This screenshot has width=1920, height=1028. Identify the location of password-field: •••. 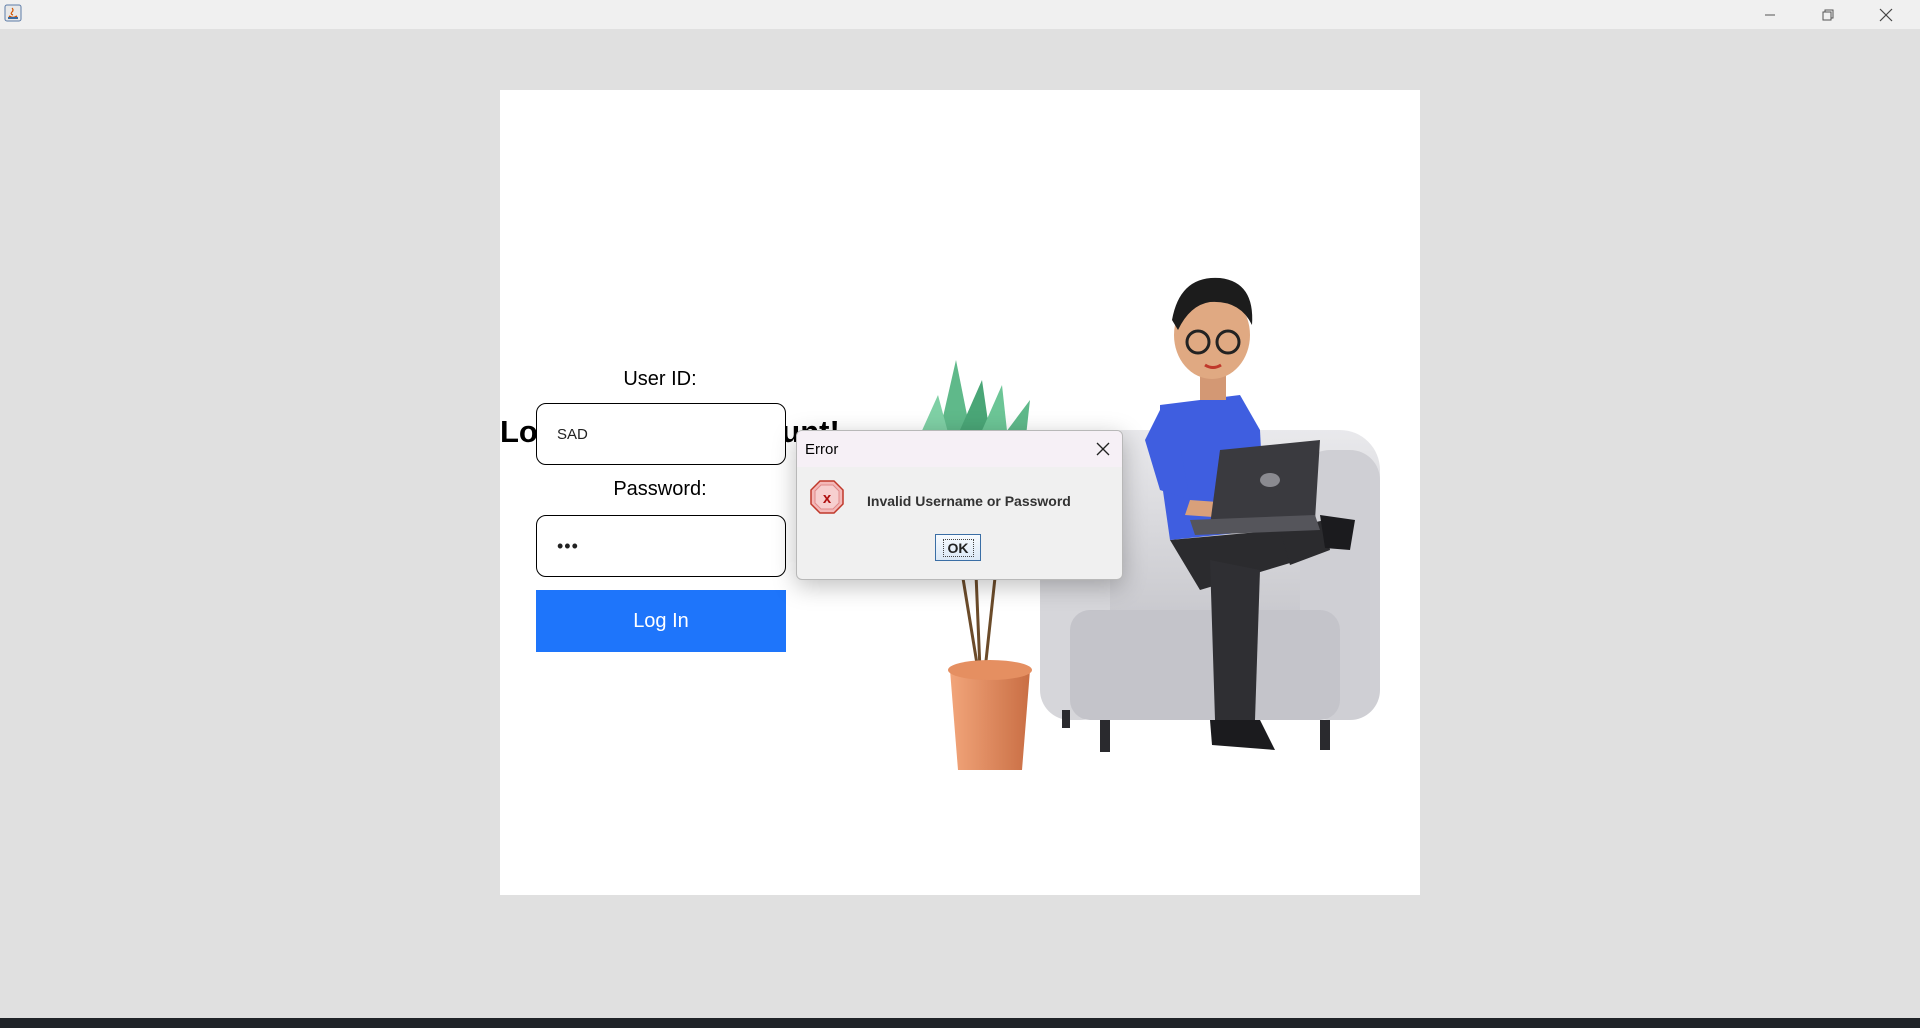
(661, 546).